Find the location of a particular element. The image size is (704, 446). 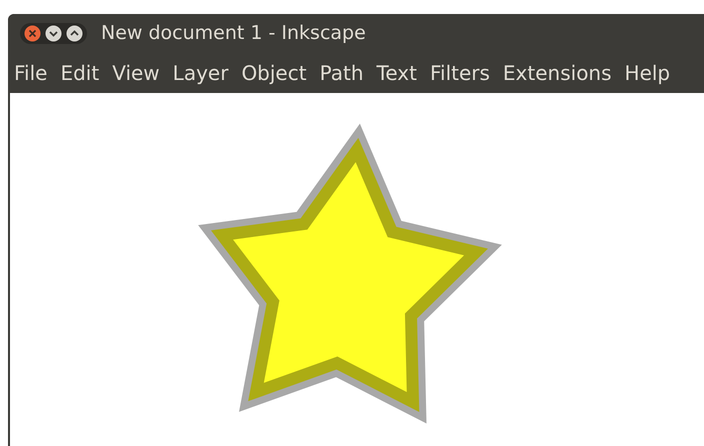

close-icon is located at coordinates (32, 33).